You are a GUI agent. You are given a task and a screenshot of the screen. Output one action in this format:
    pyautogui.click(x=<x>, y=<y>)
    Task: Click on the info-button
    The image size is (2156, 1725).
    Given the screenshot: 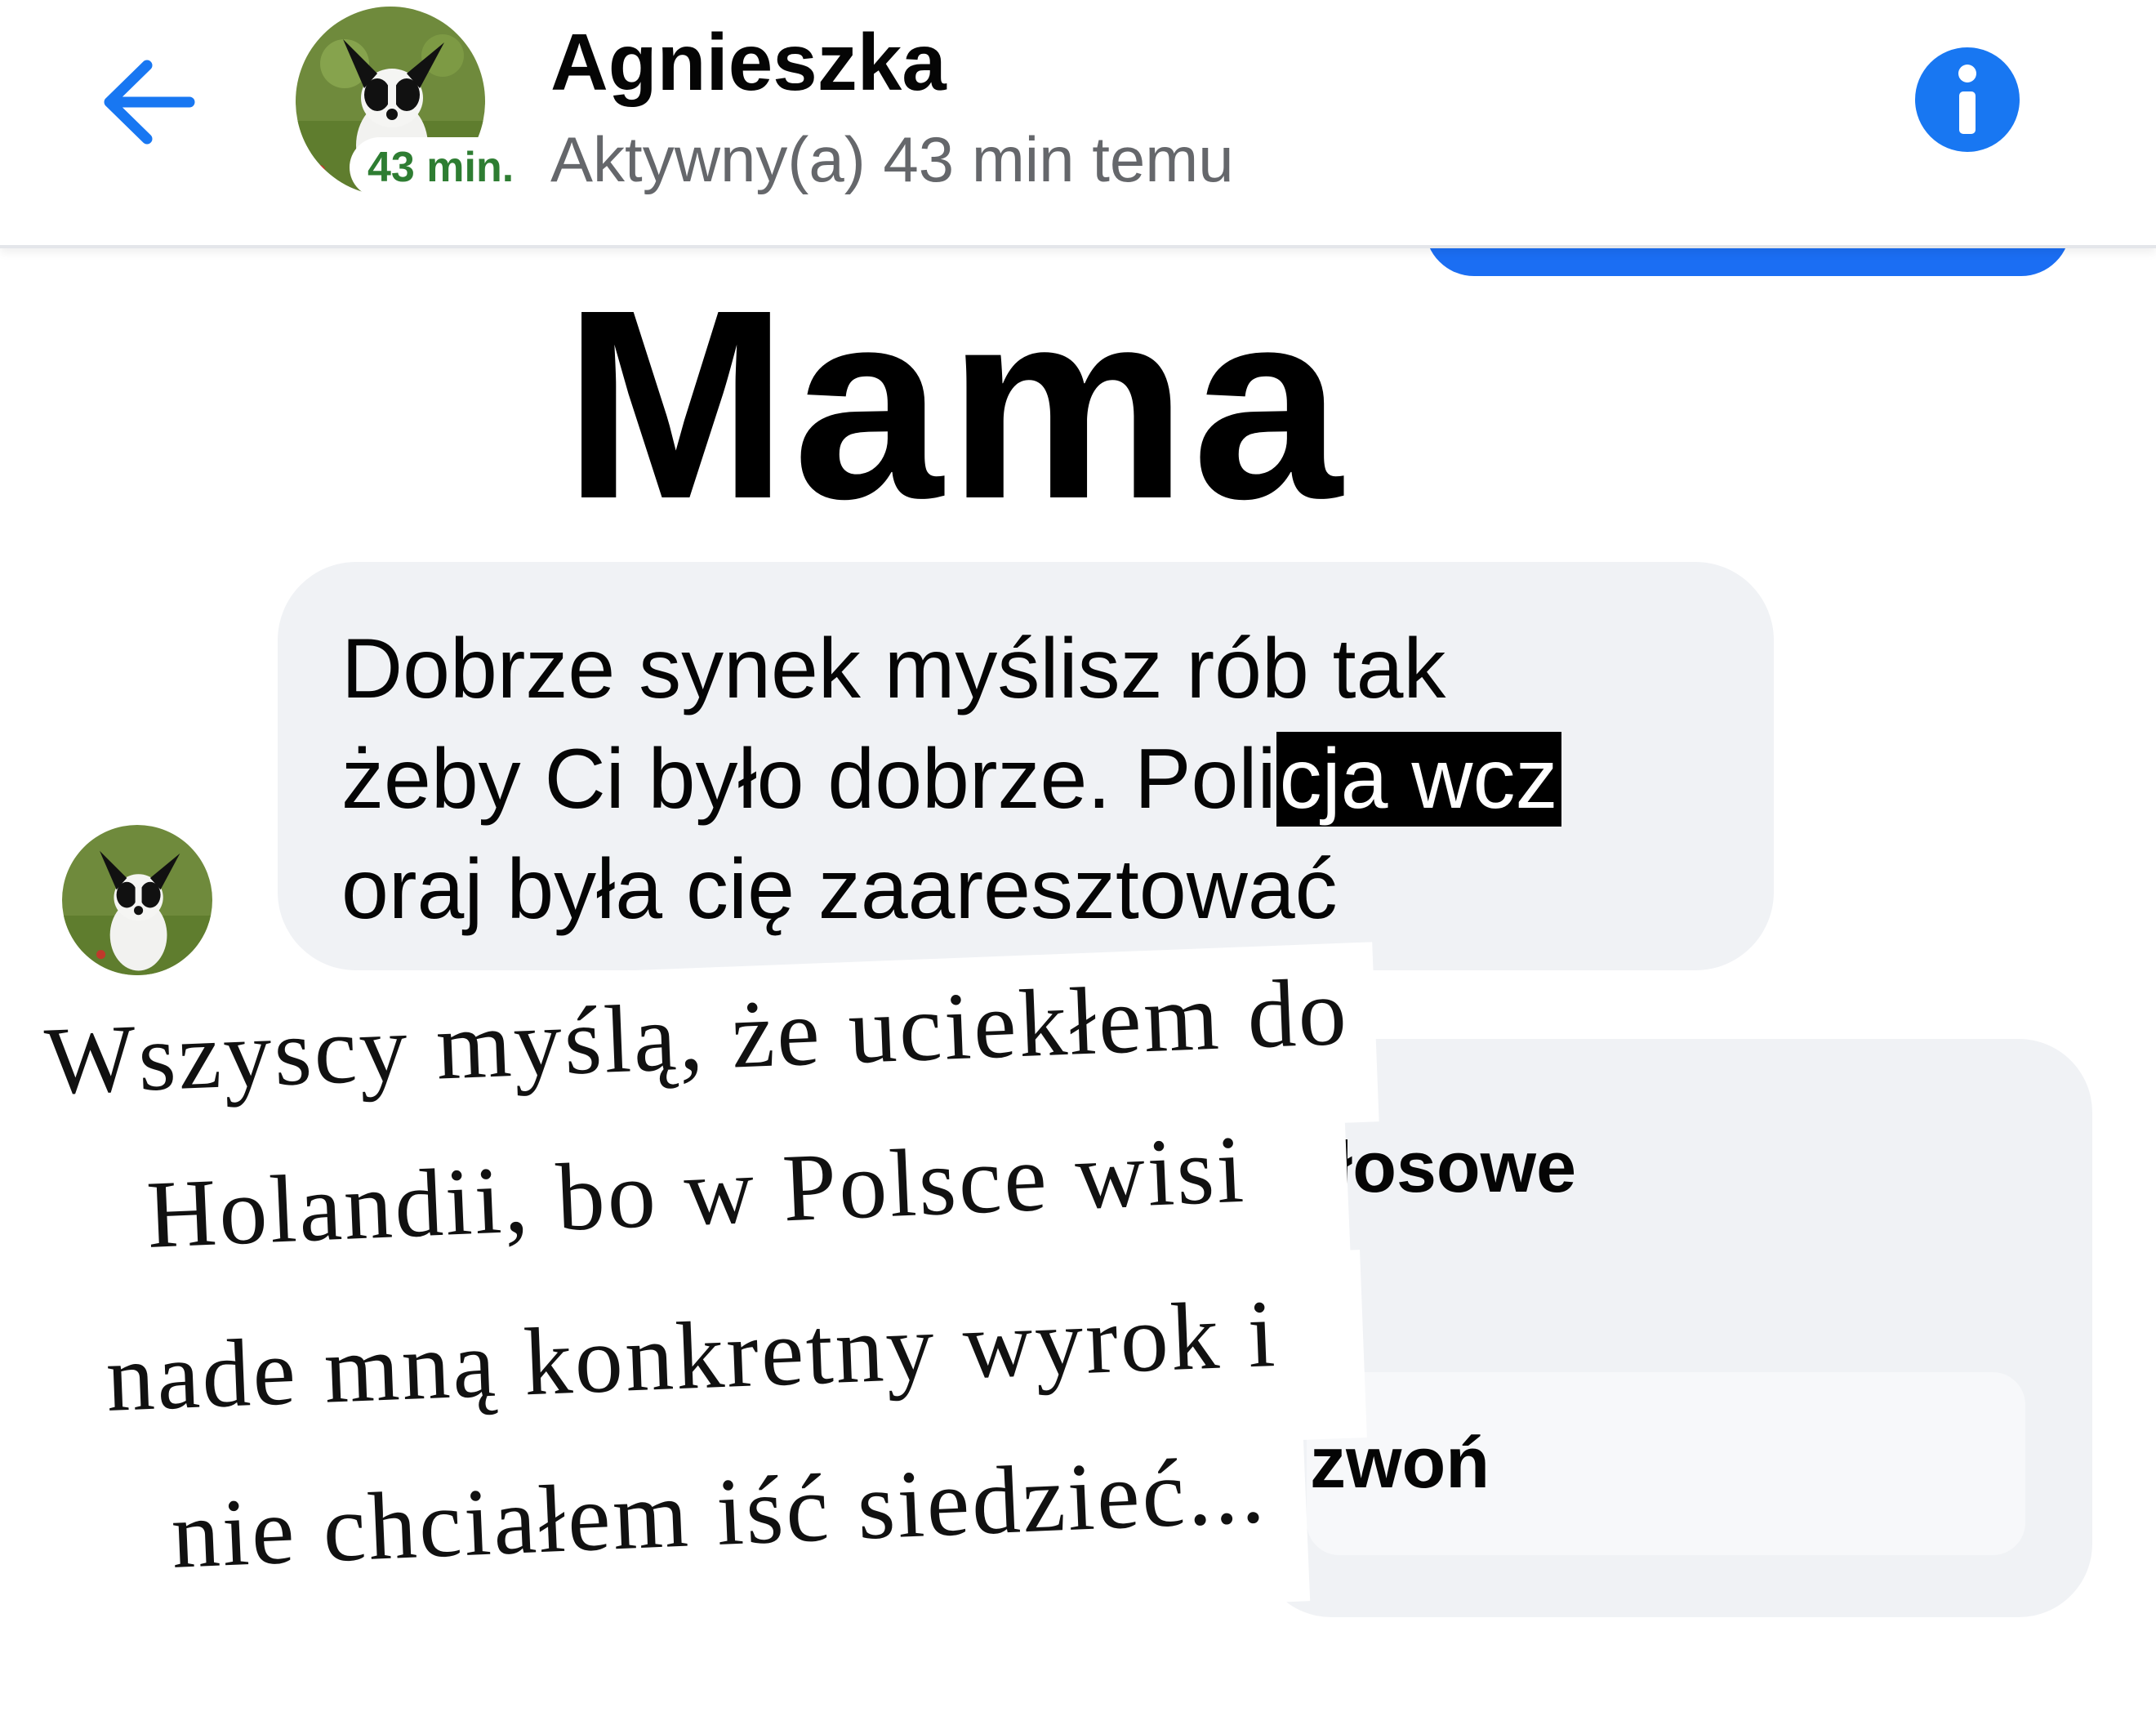 What is the action you would take?
    pyautogui.click(x=1968, y=99)
    